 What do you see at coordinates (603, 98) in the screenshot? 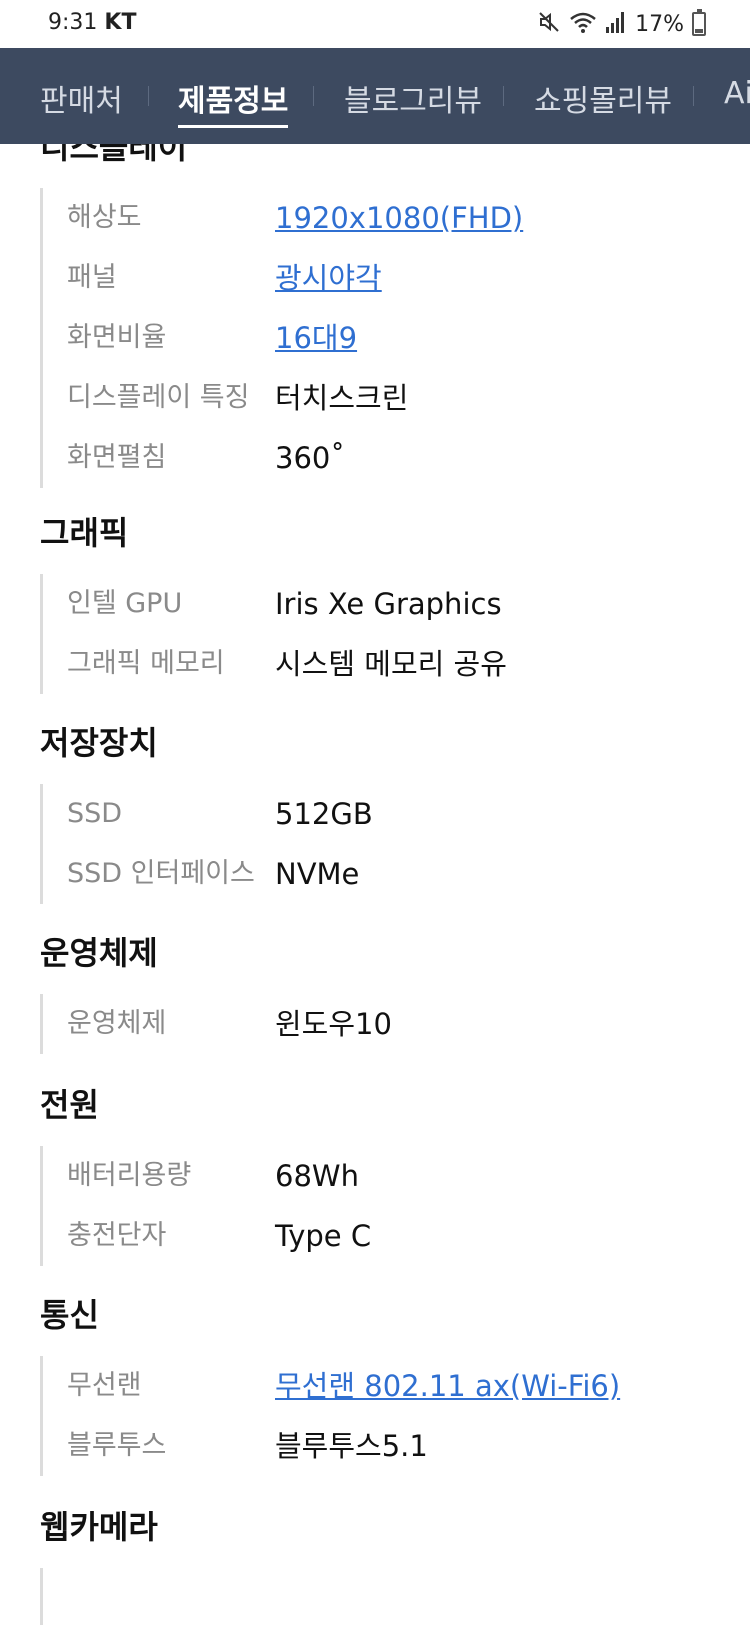
I see `tab-mall-reviews: 쇼핑몰리뷰` at bounding box center [603, 98].